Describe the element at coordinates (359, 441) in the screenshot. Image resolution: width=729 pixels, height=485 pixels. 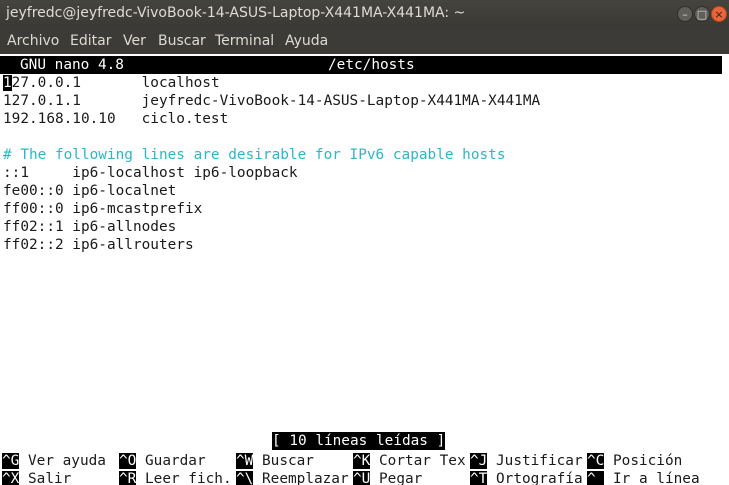
I see `status-message: [ 10 líneas leídas ]` at that location.